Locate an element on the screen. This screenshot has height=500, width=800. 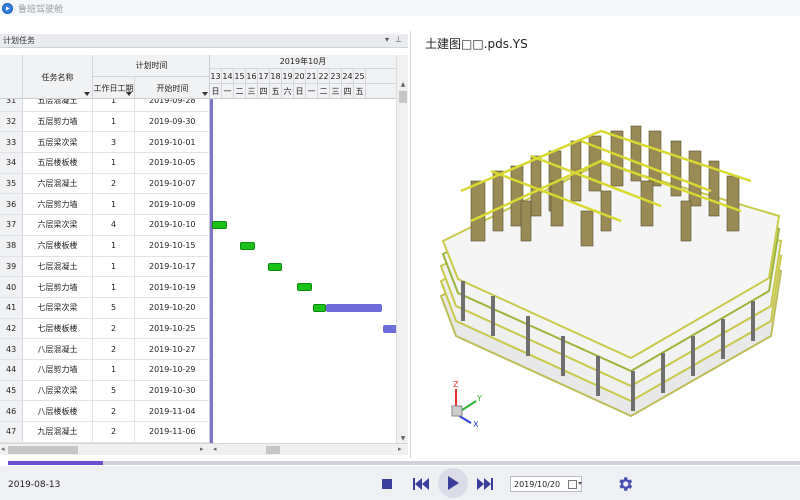
row-number: 34 is located at coordinates (11, 163).